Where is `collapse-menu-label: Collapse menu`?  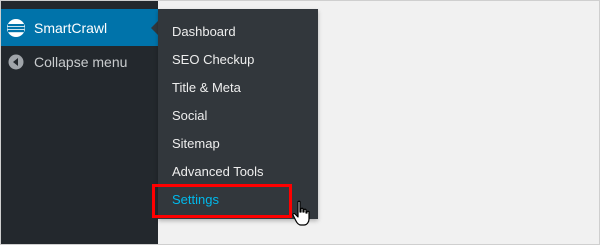 collapse-menu-label: Collapse menu is located at coordinates (81, 62).